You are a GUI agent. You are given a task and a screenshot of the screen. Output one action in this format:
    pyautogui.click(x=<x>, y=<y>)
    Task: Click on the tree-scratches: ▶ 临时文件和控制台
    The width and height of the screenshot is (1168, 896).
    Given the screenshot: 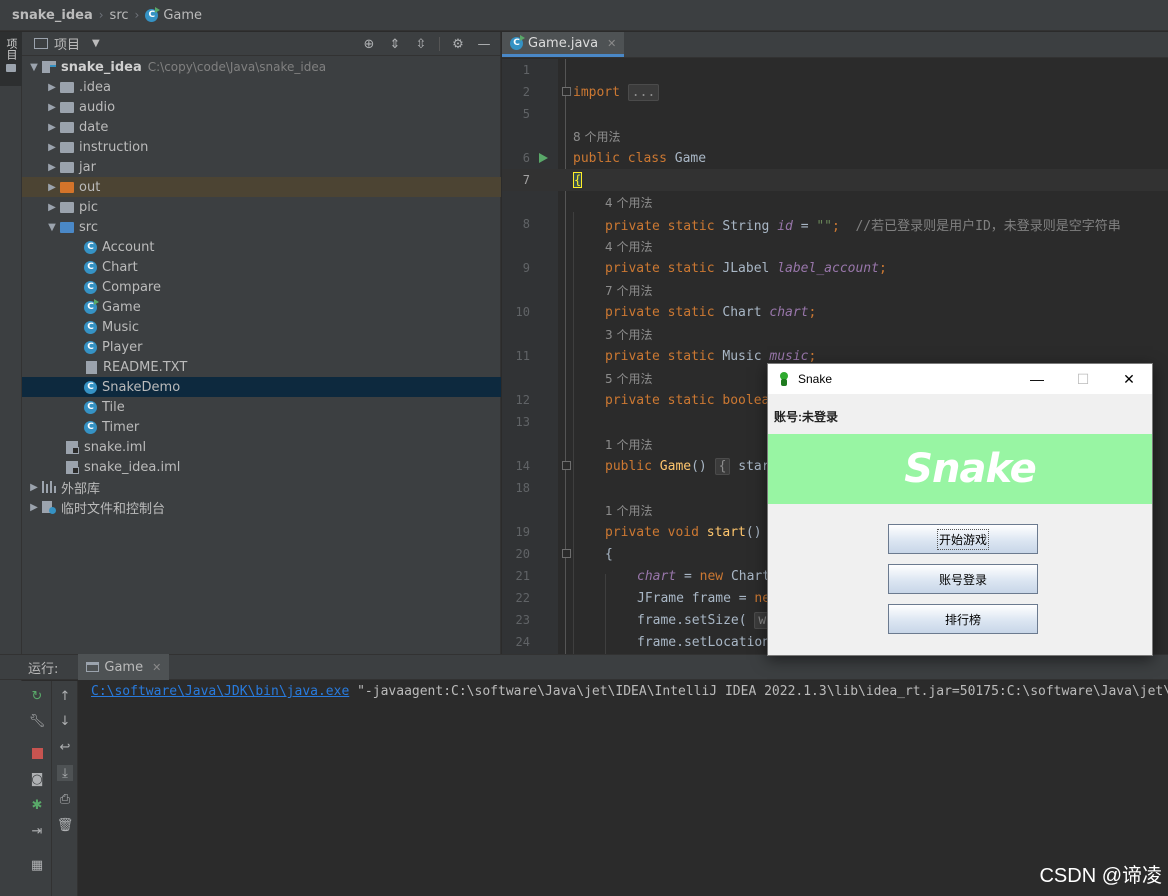 What is the action you would take?
    pyautogui.click(x=261, y=507)
    